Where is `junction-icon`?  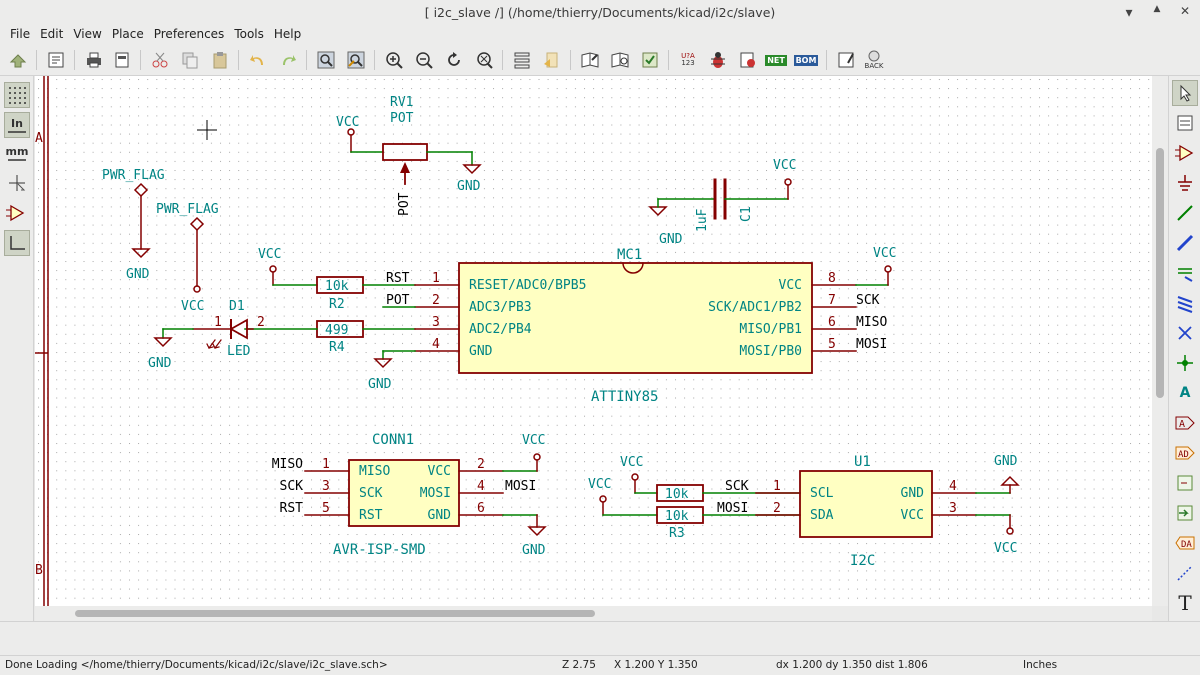 junction-icon is located at coordinates (1185, 363).